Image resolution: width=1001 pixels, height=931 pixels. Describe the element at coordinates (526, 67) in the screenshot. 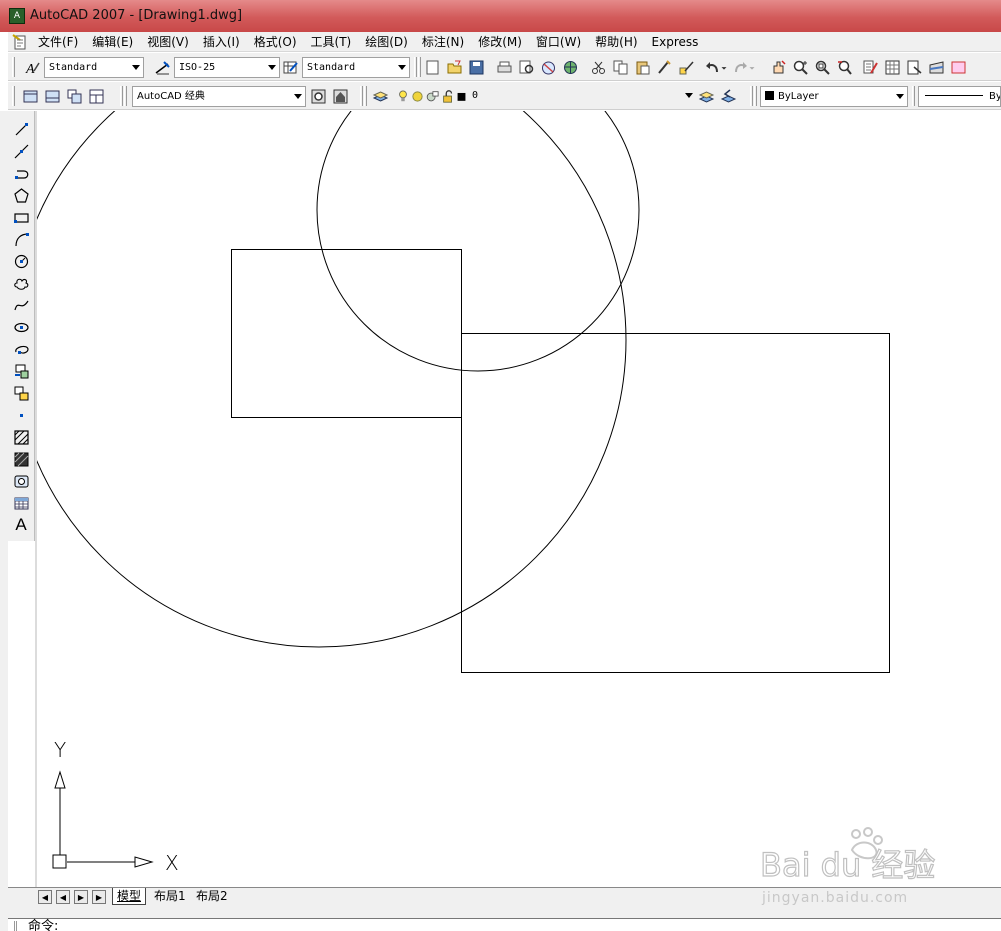

I see `plot-preview-icon` at that location.